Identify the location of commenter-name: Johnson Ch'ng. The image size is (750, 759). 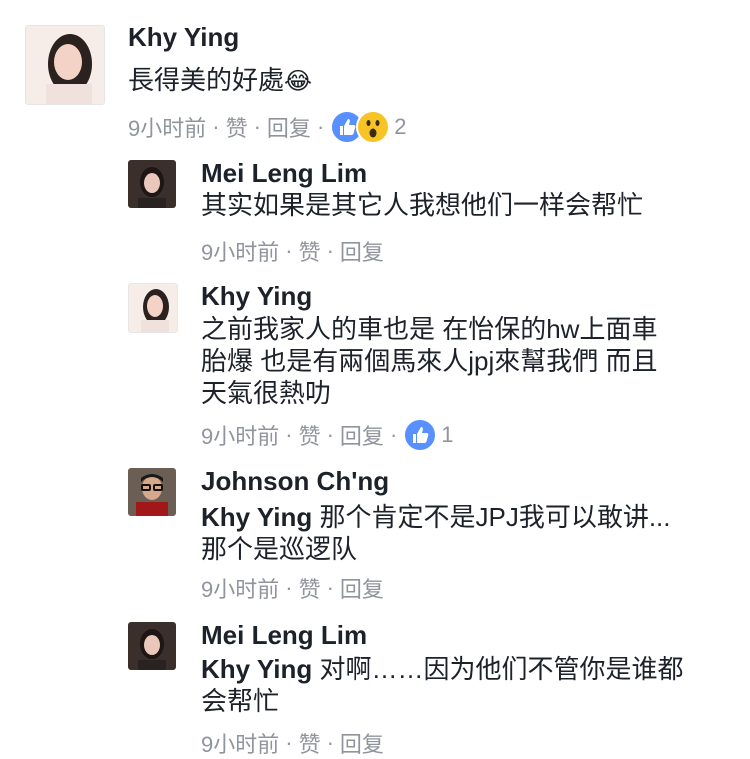
(295, 481).